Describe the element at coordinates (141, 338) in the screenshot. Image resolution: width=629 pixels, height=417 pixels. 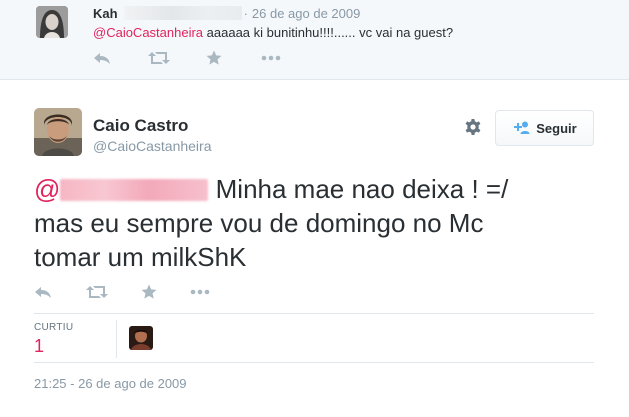
I see `liker-avatar` at that location.